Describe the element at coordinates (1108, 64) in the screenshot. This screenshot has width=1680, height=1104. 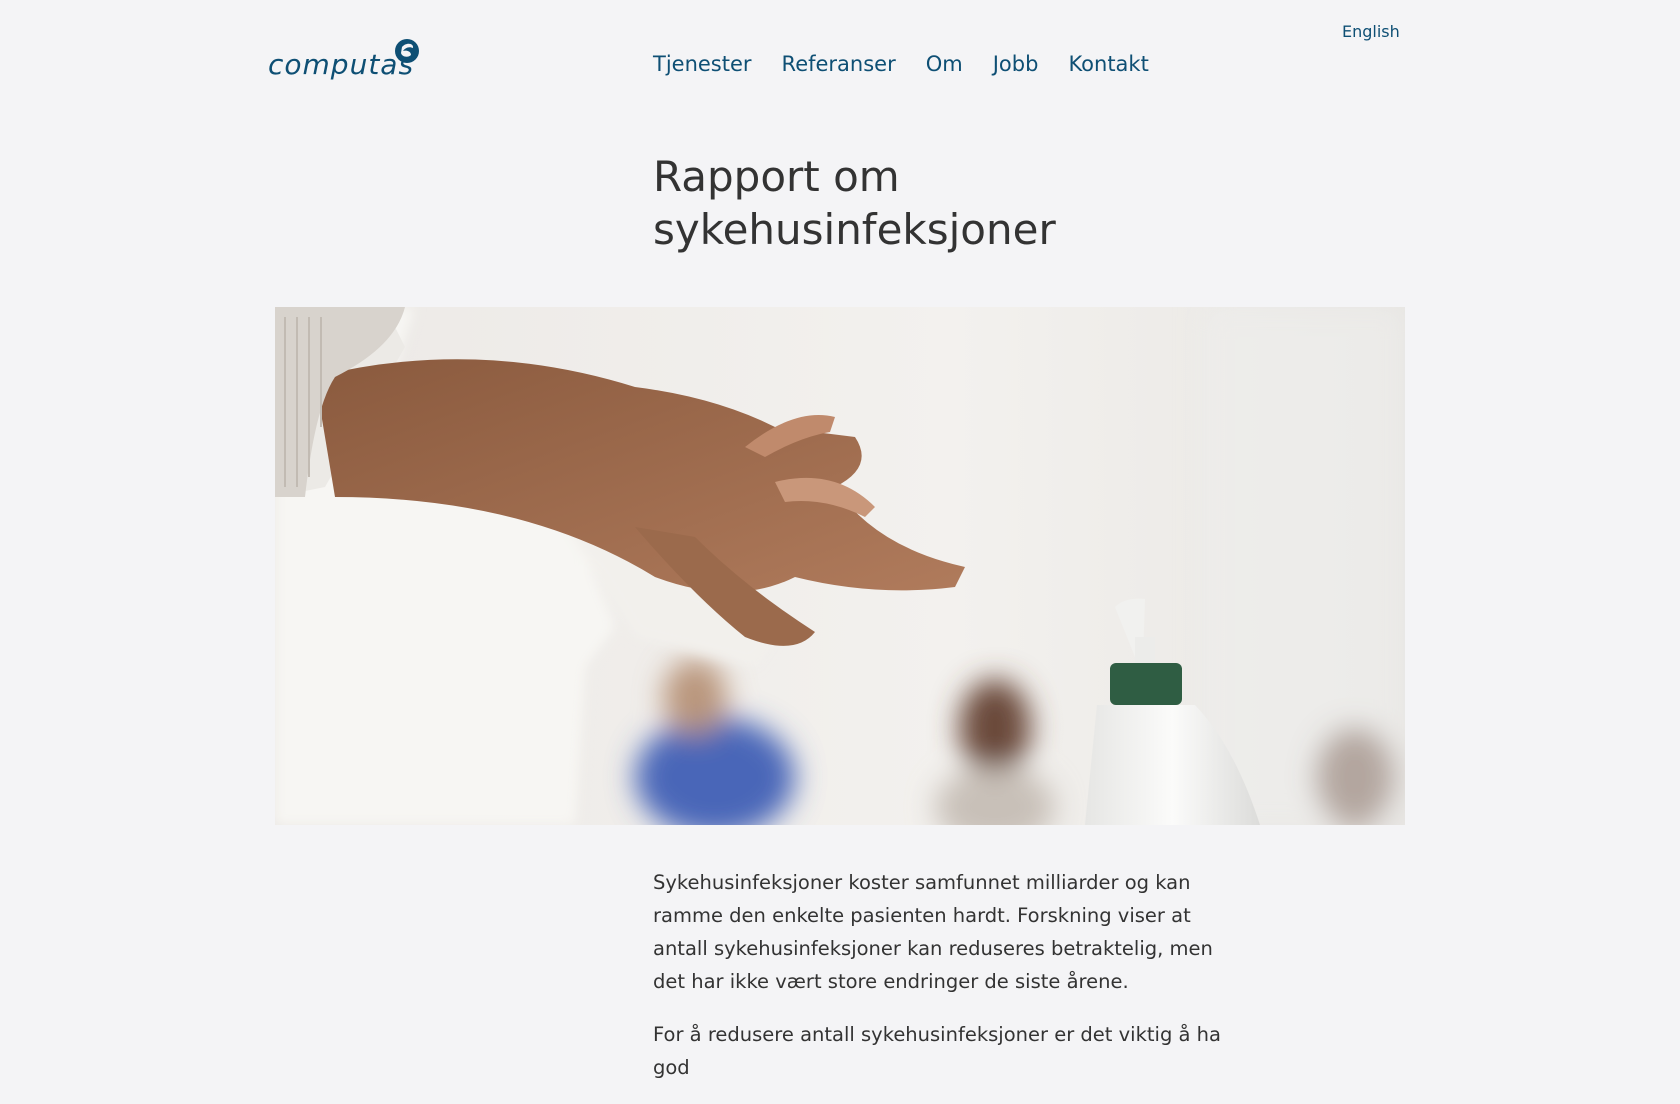
I see `nav-item-kontakt: Kontakt` at that location.